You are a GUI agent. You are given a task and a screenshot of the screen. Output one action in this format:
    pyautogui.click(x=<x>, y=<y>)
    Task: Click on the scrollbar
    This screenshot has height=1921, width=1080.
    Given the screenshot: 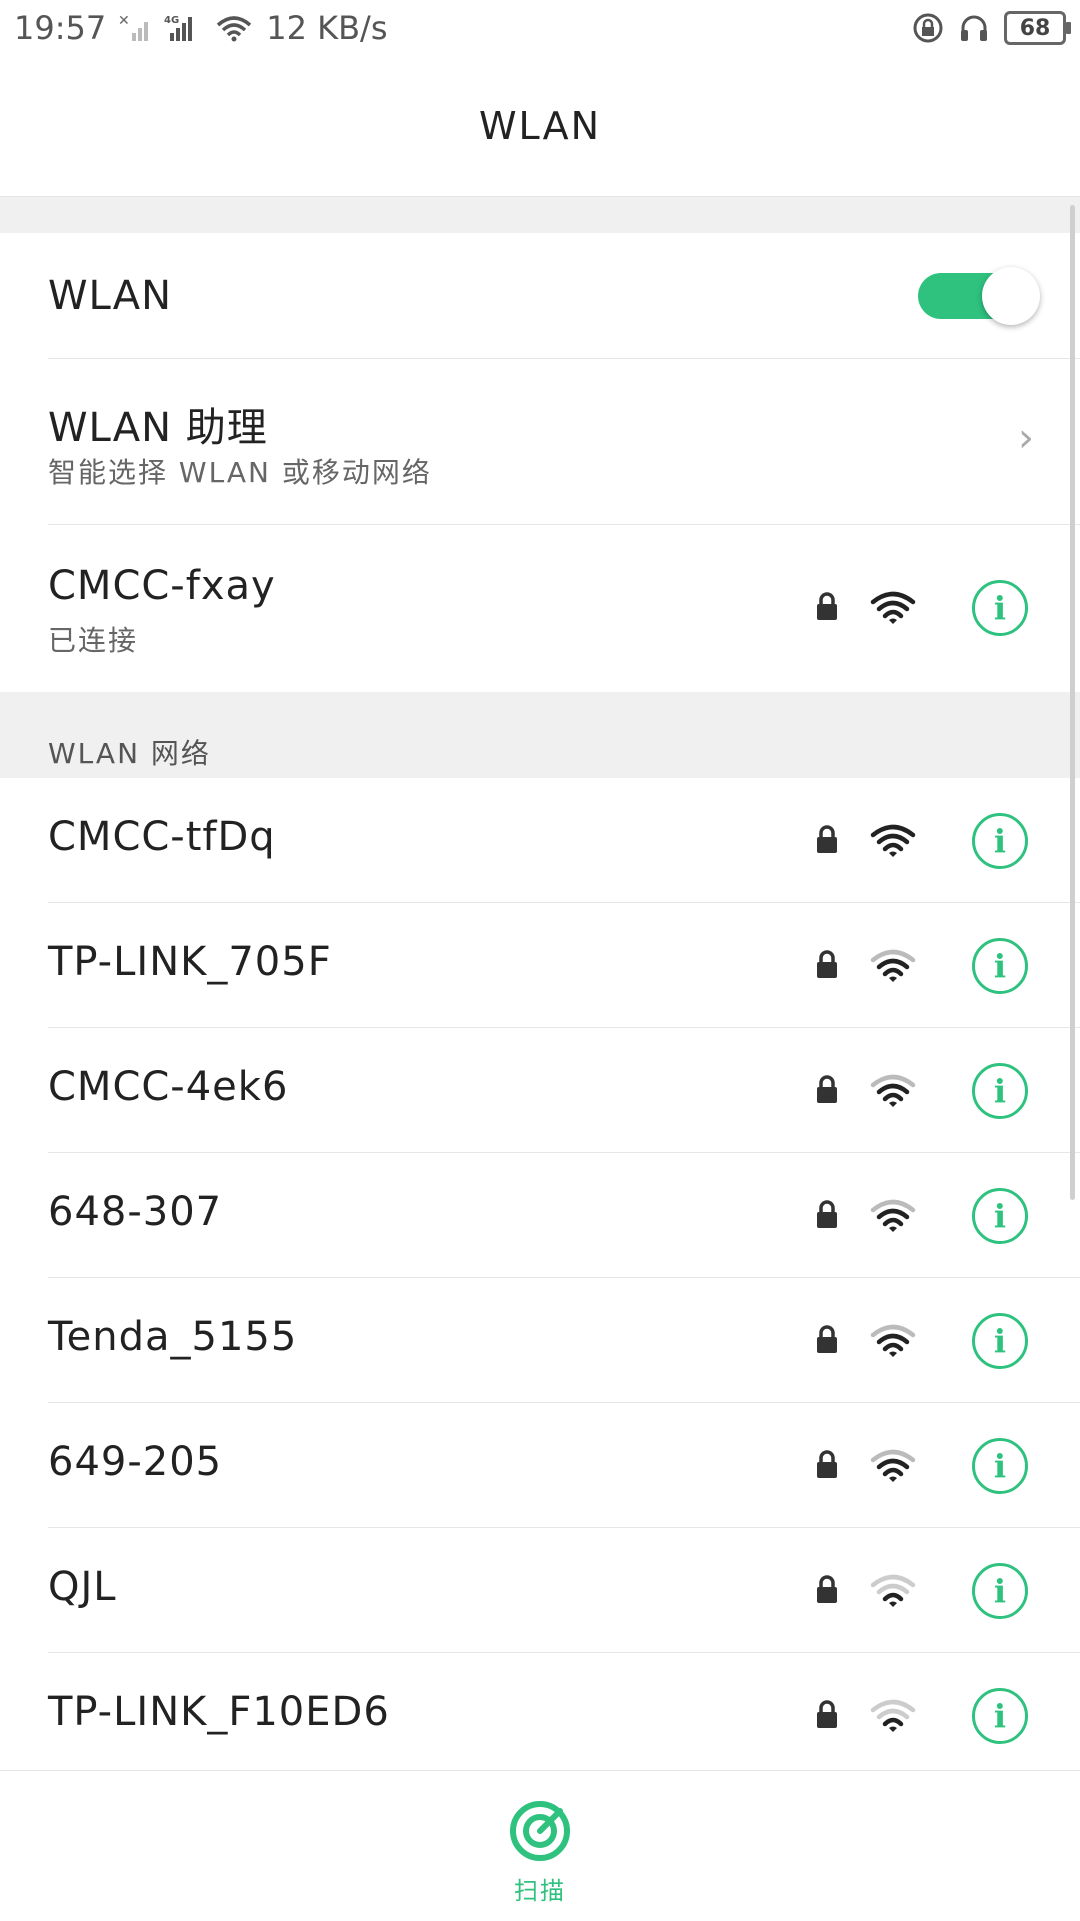 What is the action you would take?
    pyautogui.click(x=1072, y=702)
    